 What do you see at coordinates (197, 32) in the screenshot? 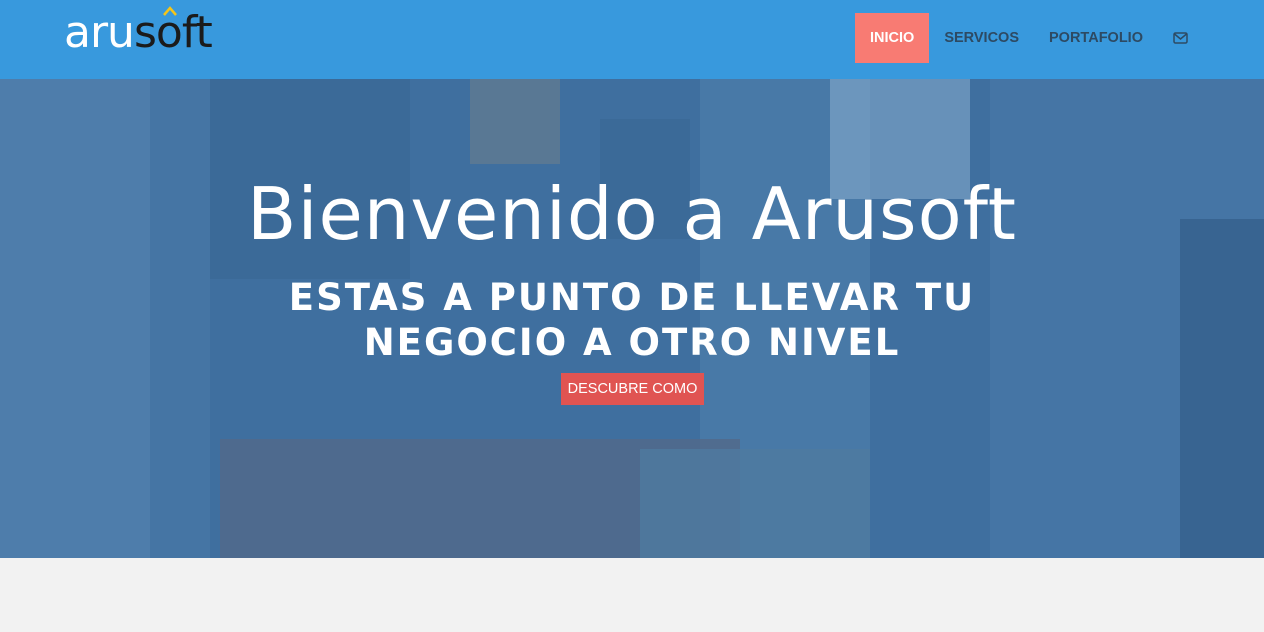
I see `logo-text-ft: ft` at bounding box center [197, 32].